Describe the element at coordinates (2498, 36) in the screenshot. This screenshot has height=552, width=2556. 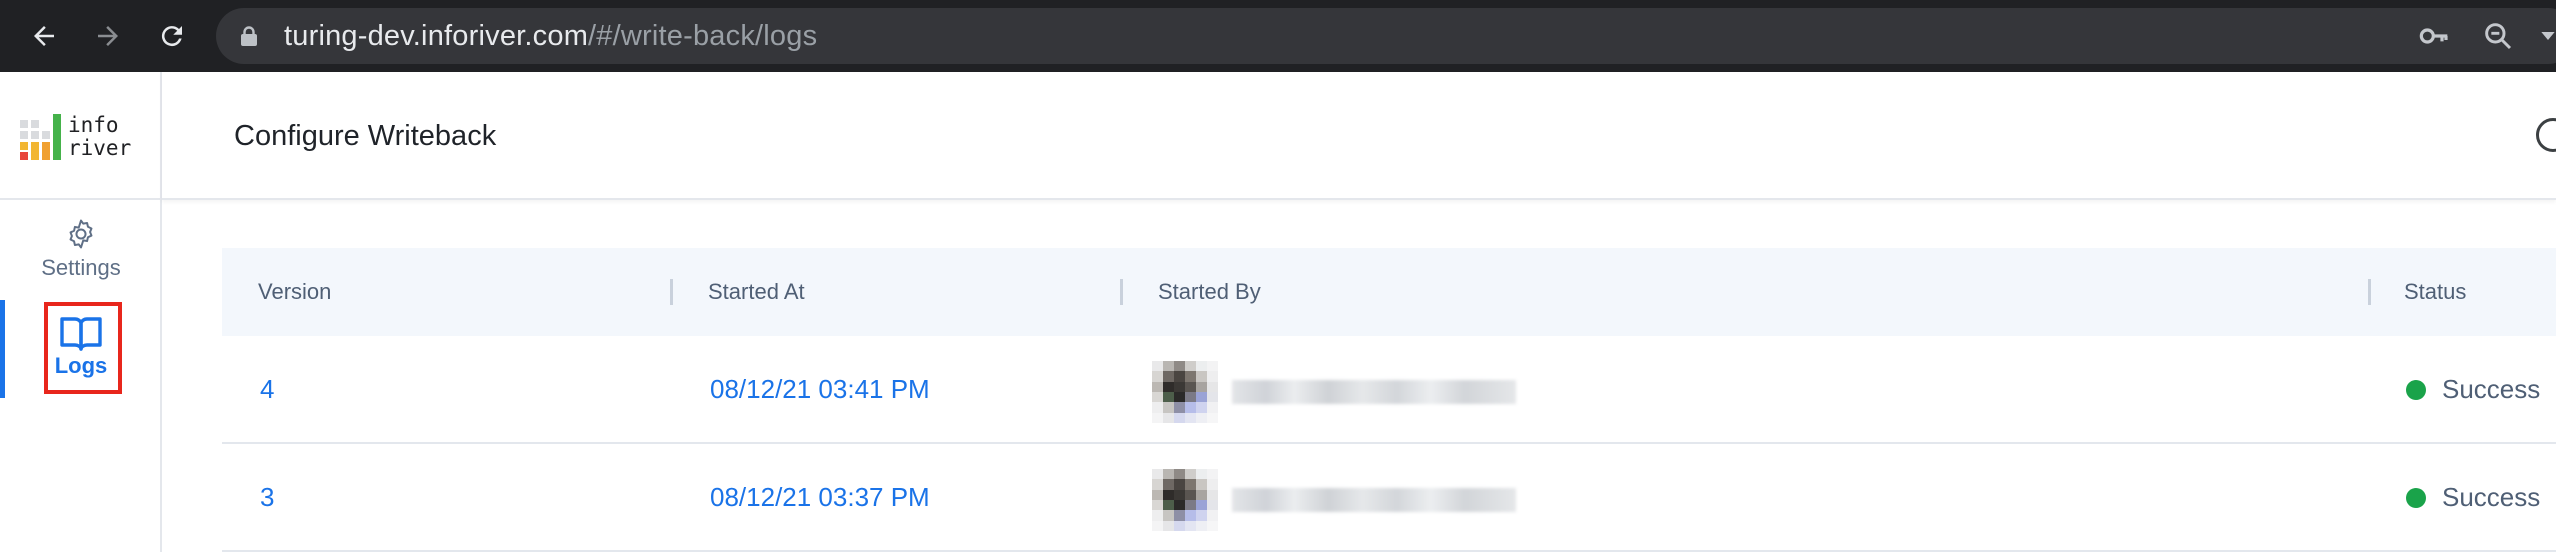
I see `zoom-icon` at that location.